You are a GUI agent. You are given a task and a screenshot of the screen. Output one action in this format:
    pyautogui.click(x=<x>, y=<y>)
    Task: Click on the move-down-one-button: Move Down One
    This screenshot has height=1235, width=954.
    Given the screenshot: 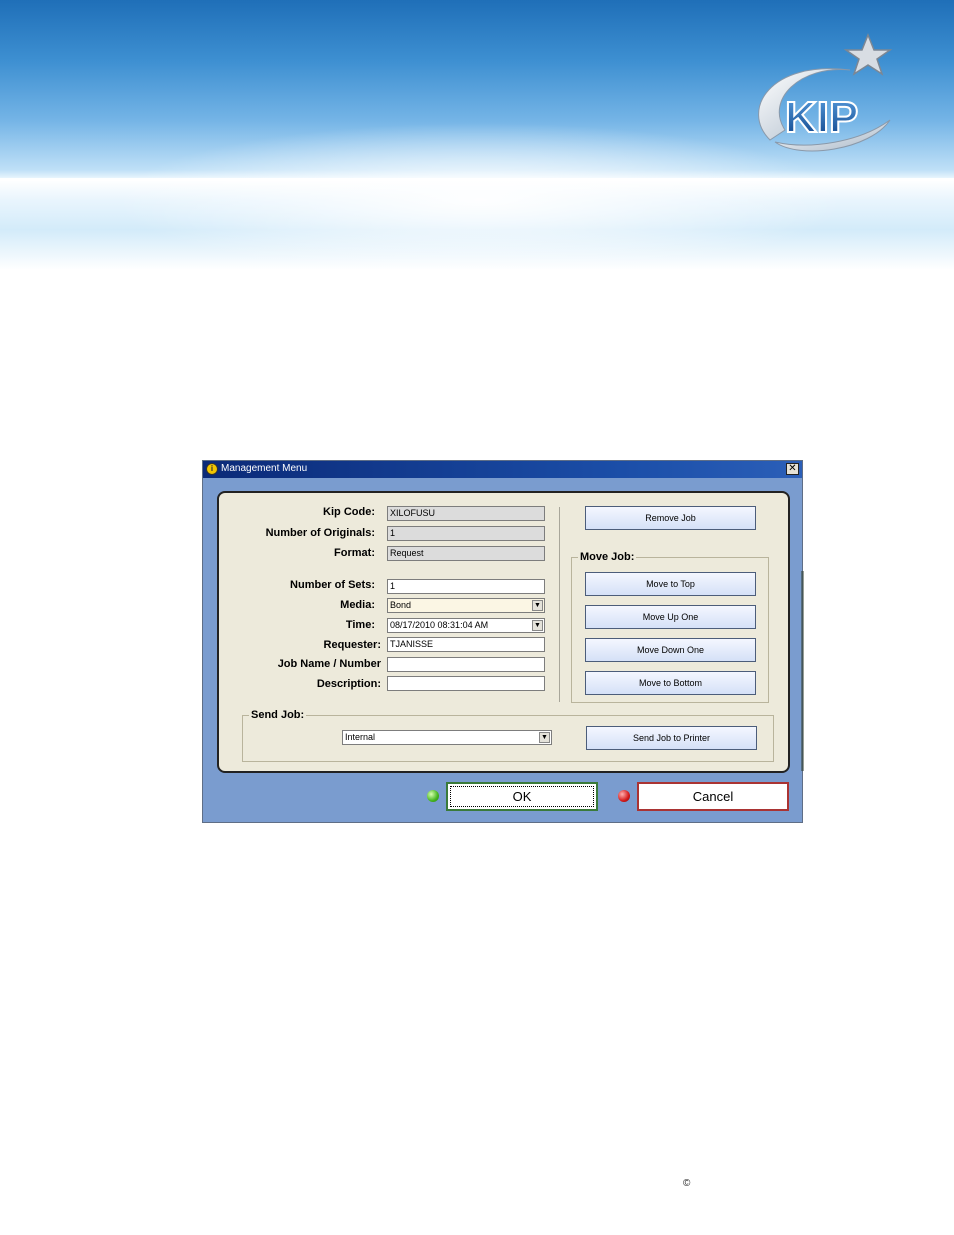 What is the action you would take?
    pyautogui.click(x=670, y=650)
    